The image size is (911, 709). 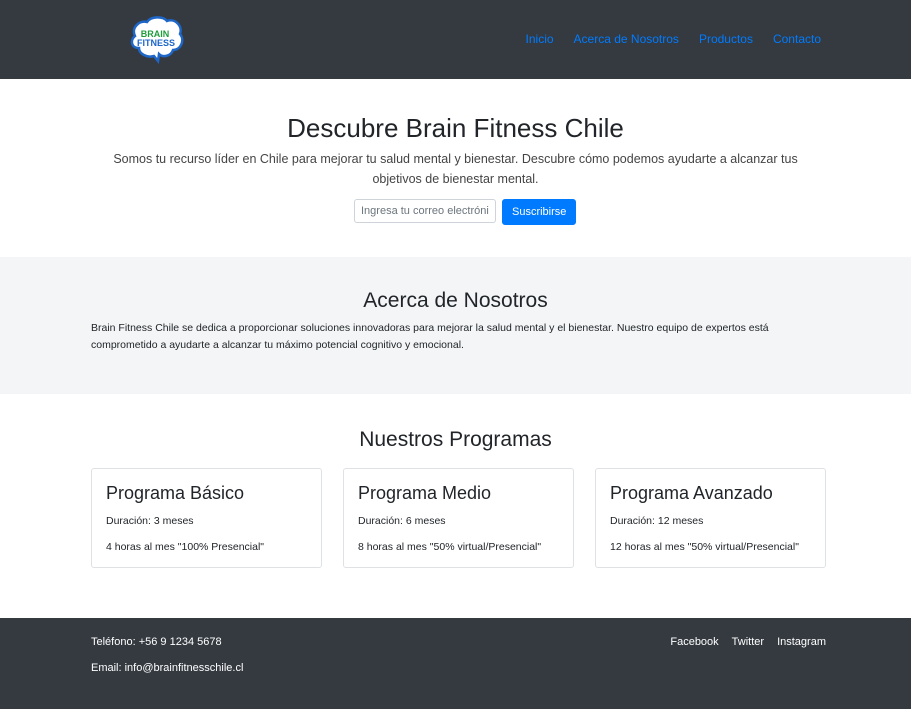 I want to click on hero-title: Descubre Brain Fitness Chile, so click(x=455, y=128).